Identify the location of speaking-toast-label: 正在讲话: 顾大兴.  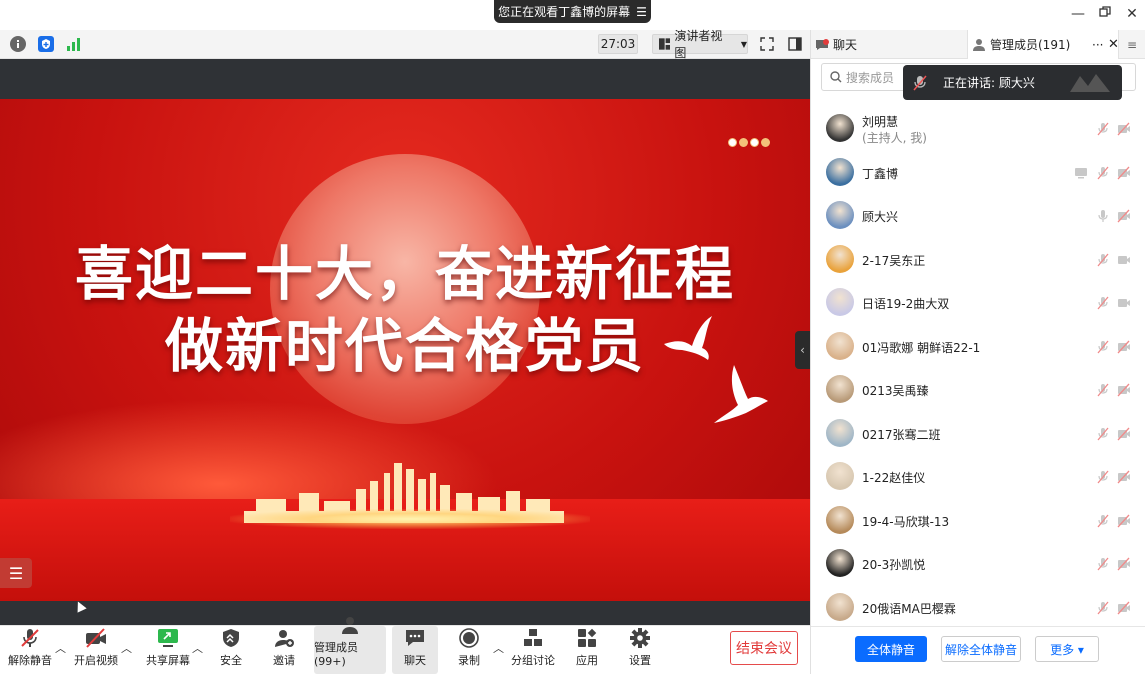
(989, 83).